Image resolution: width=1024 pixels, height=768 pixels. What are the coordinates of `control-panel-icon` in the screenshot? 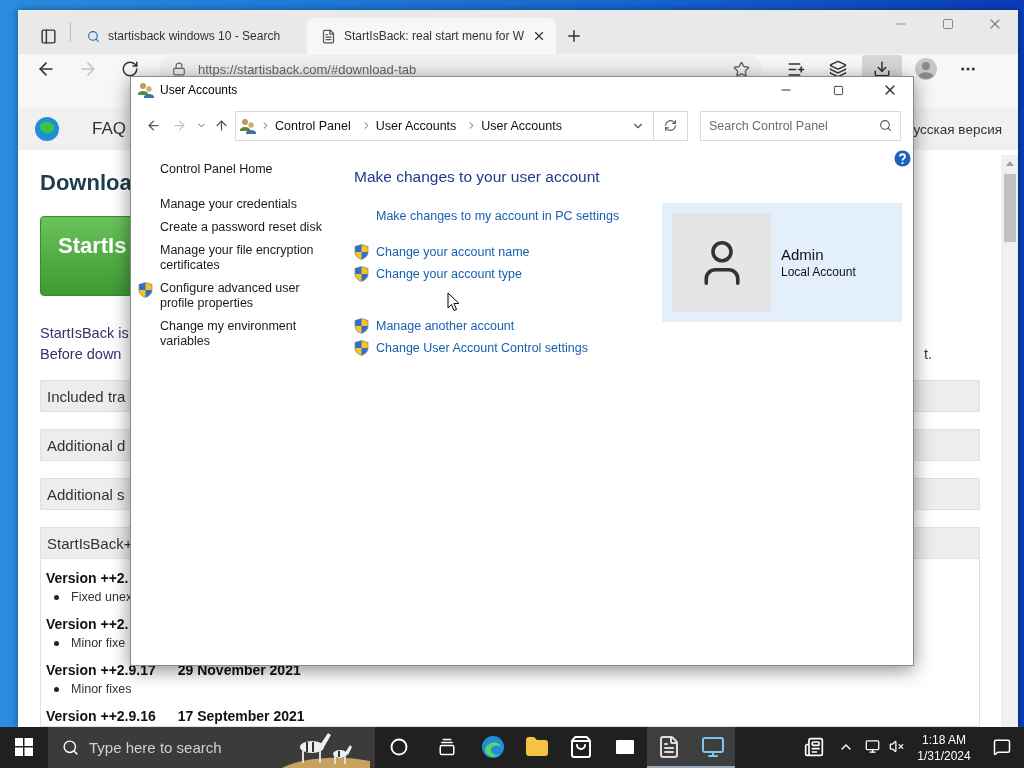 It's located at (248, 125).